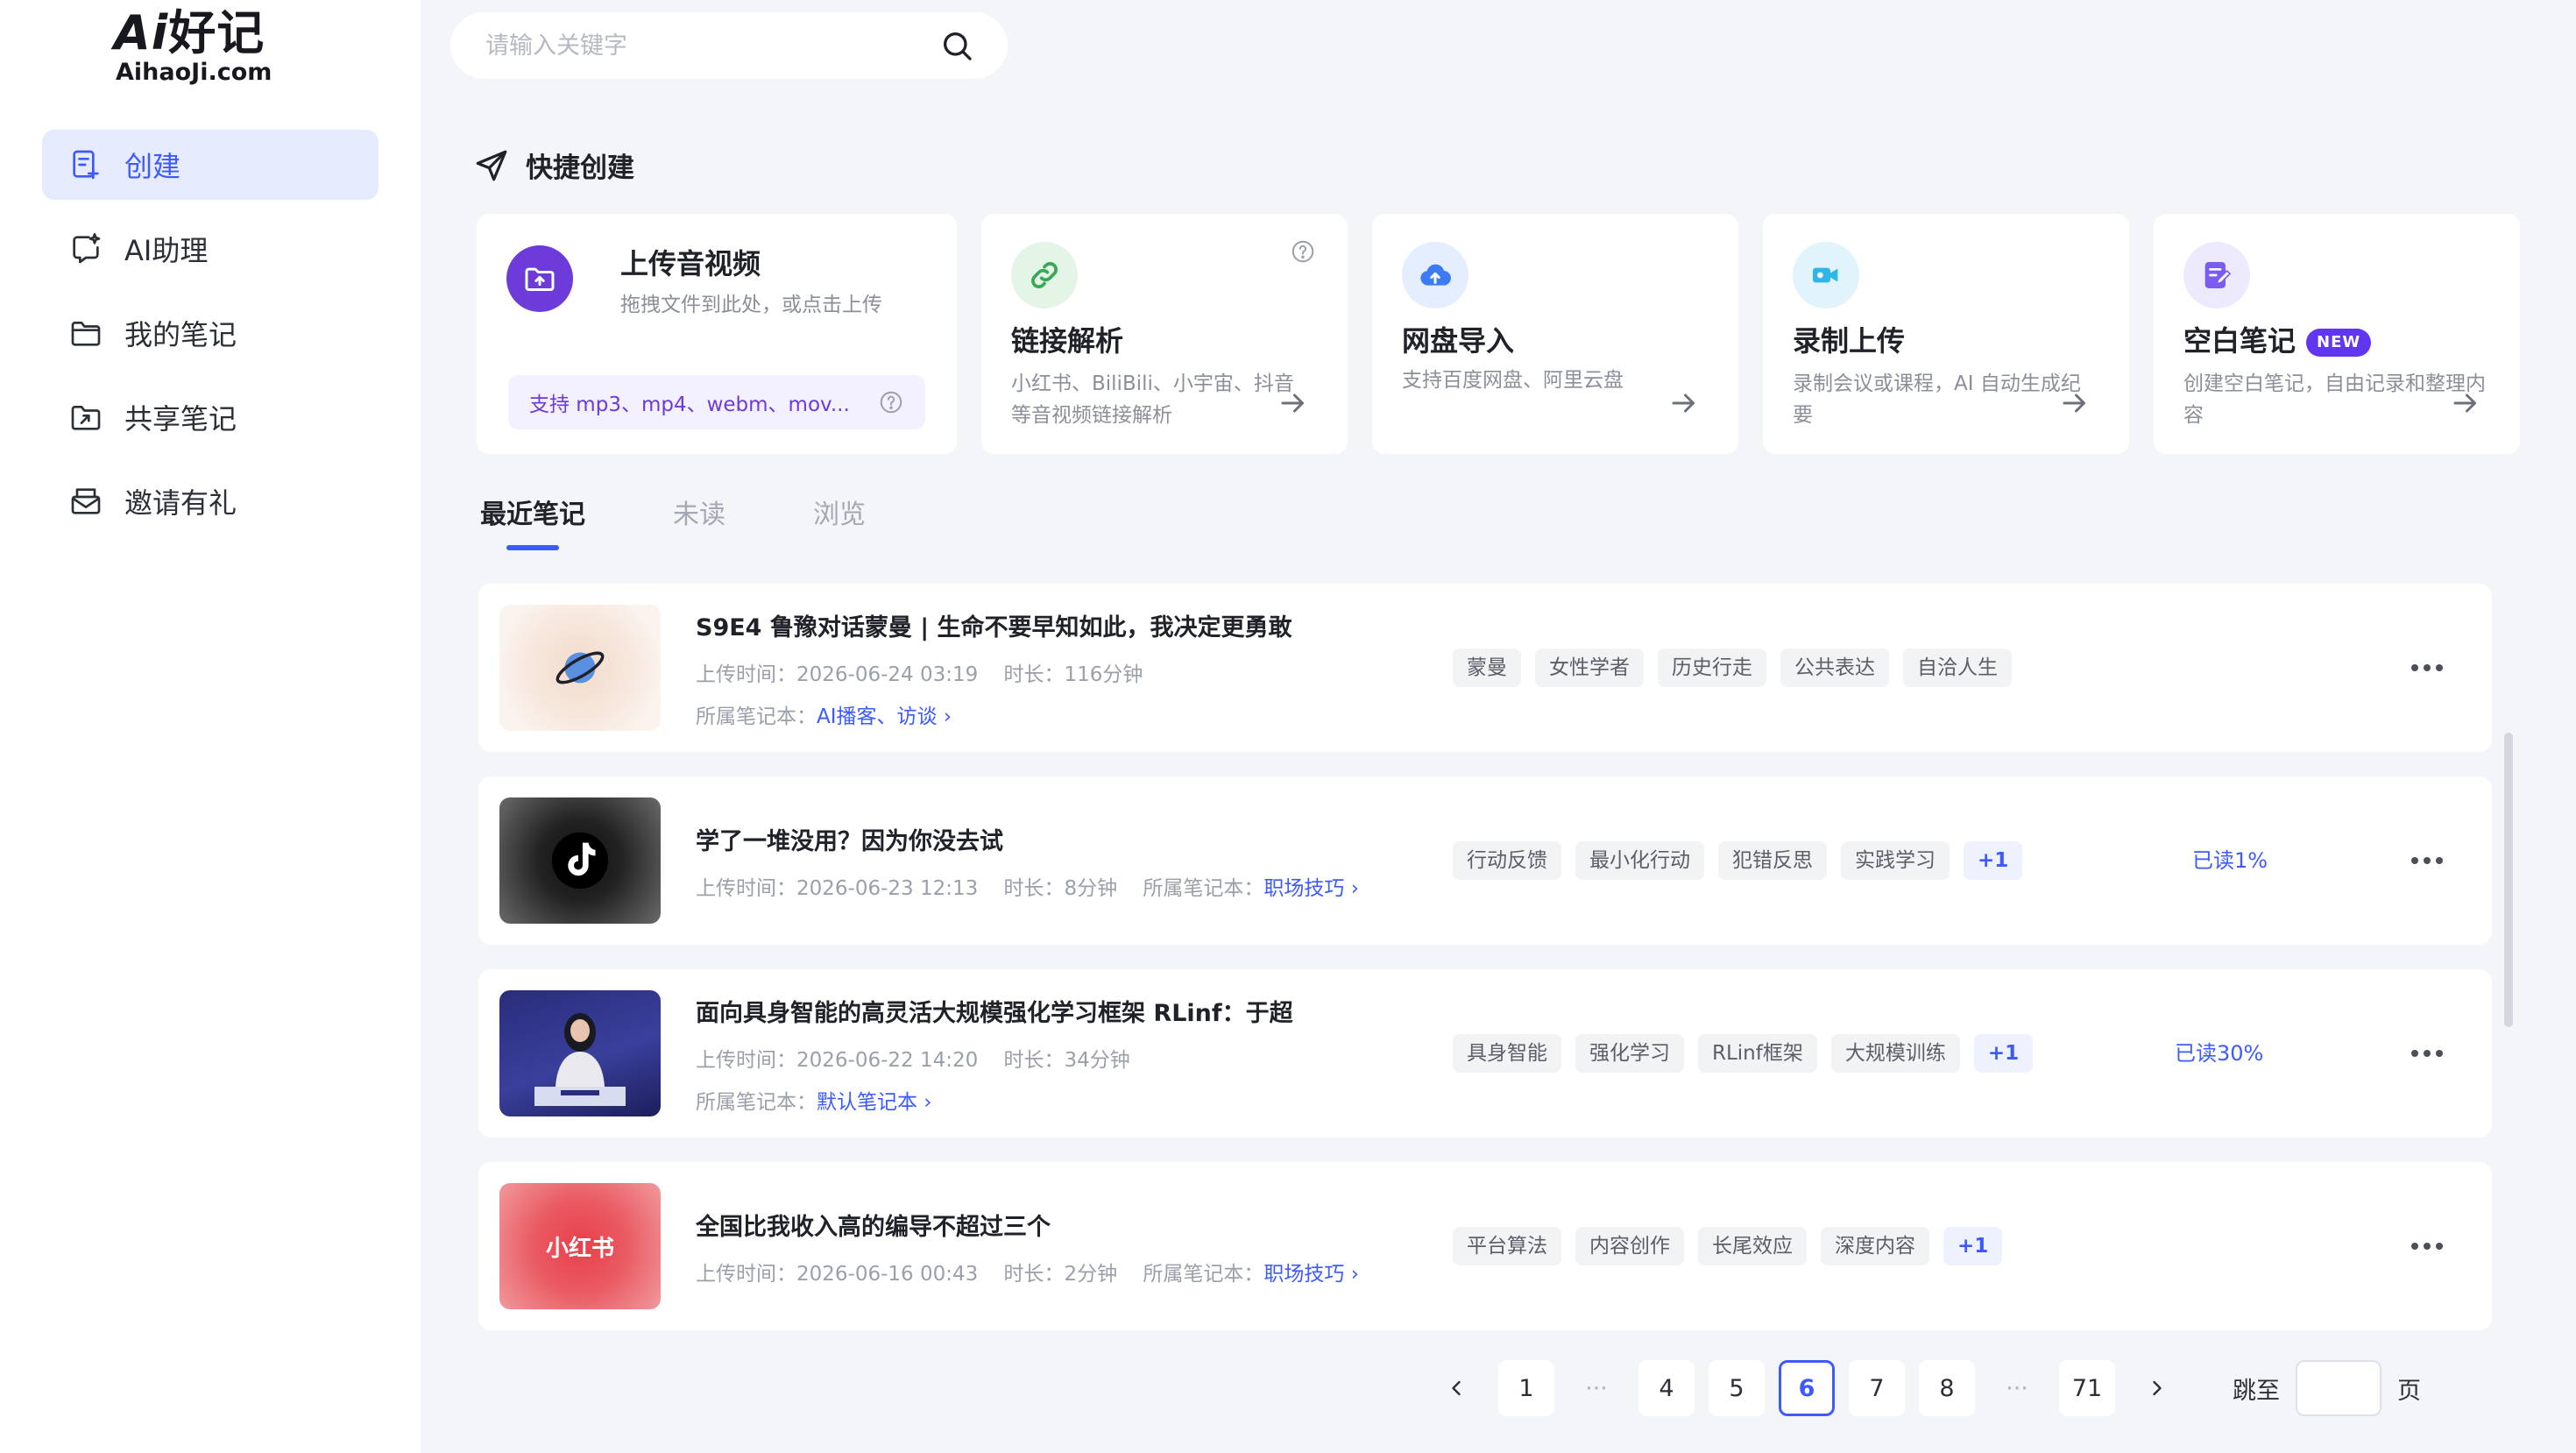 This screenshot has width=2576, height=1453. Describe the element at coordinates (86, 418) in the screenshot. I see `share-folder-icon` at that location.